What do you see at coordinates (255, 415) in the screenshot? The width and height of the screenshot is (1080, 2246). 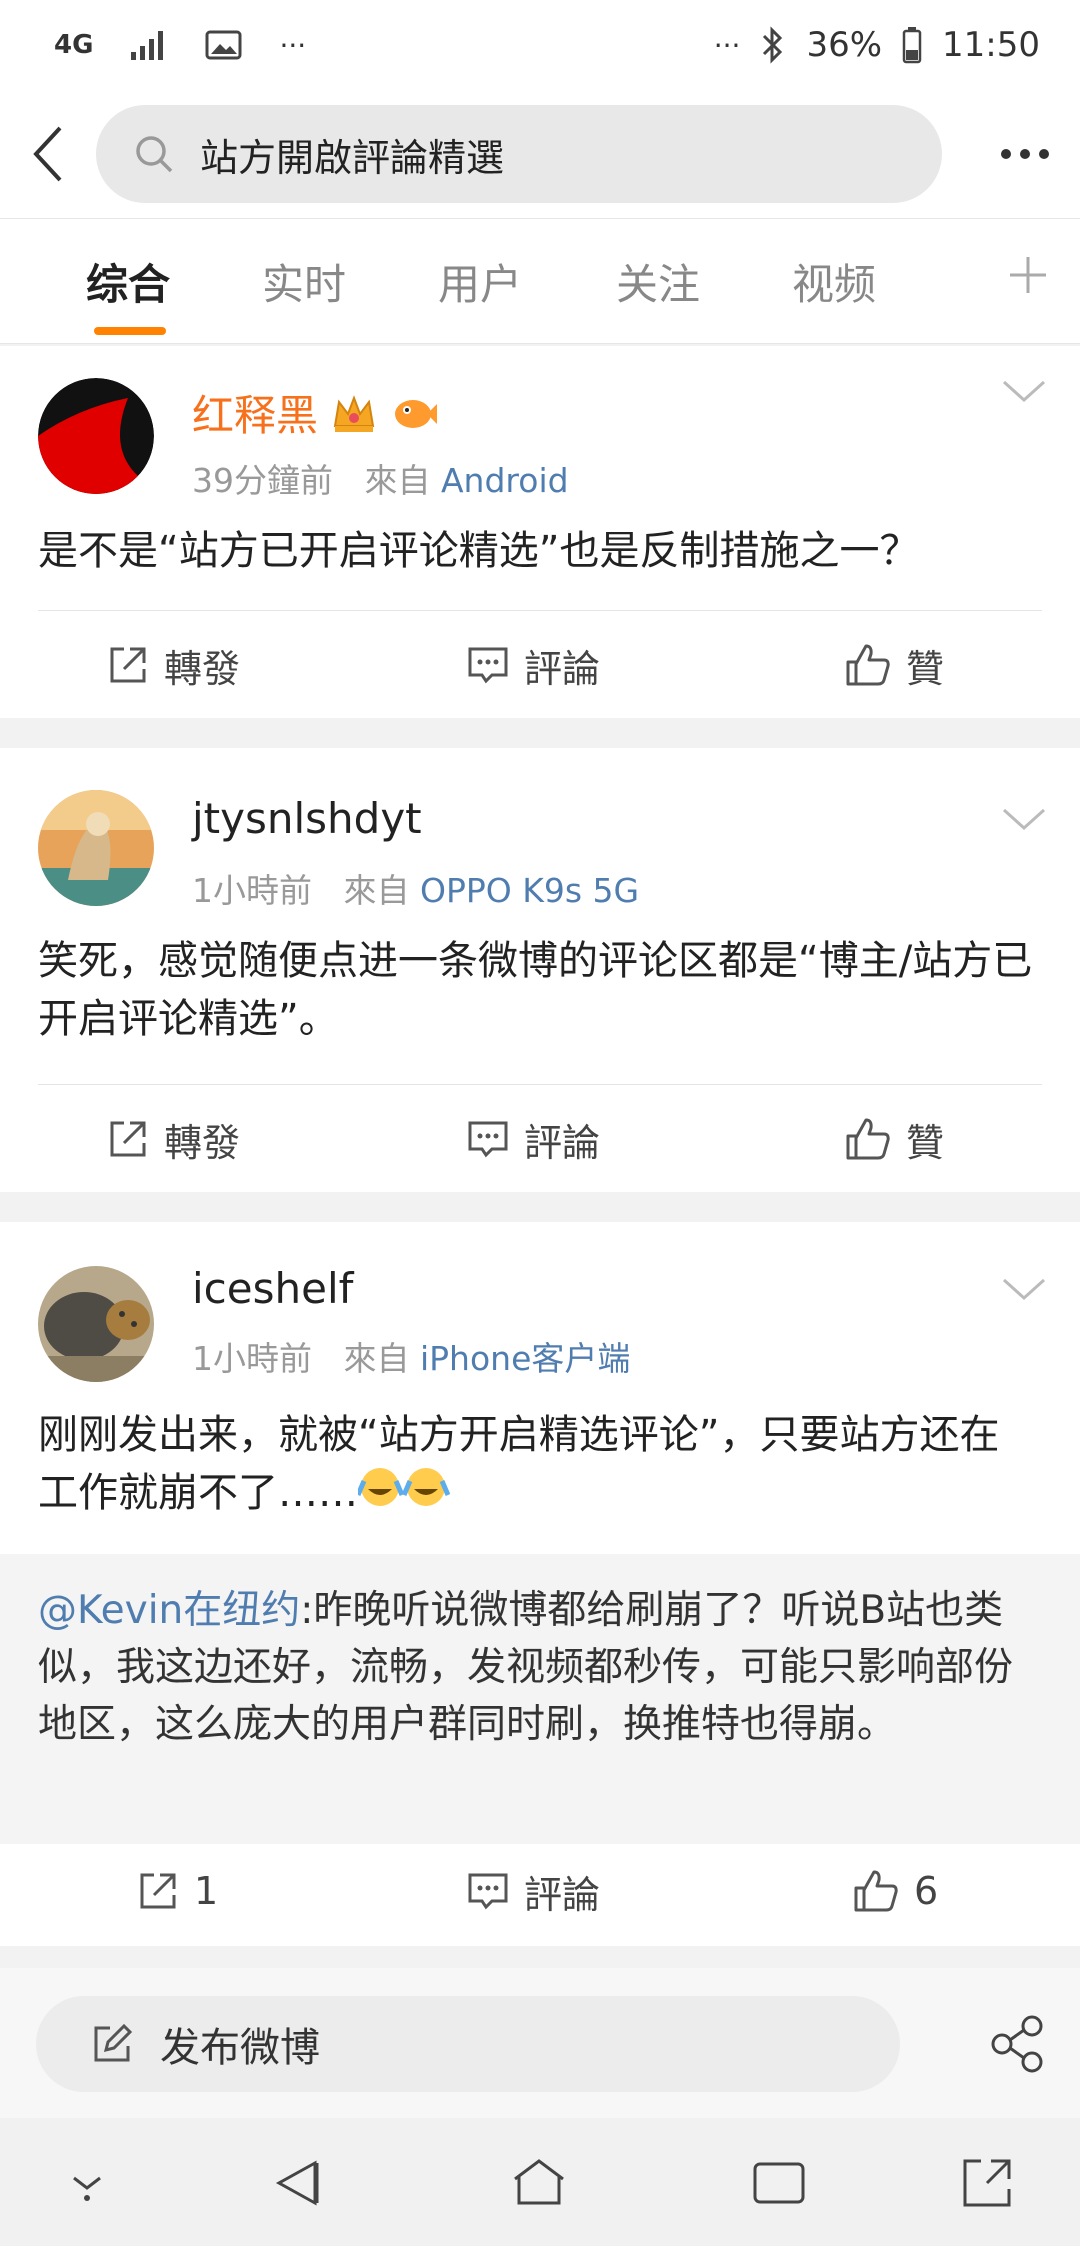 I see `username-text: 红释黑` at bounding box center [255, 415].